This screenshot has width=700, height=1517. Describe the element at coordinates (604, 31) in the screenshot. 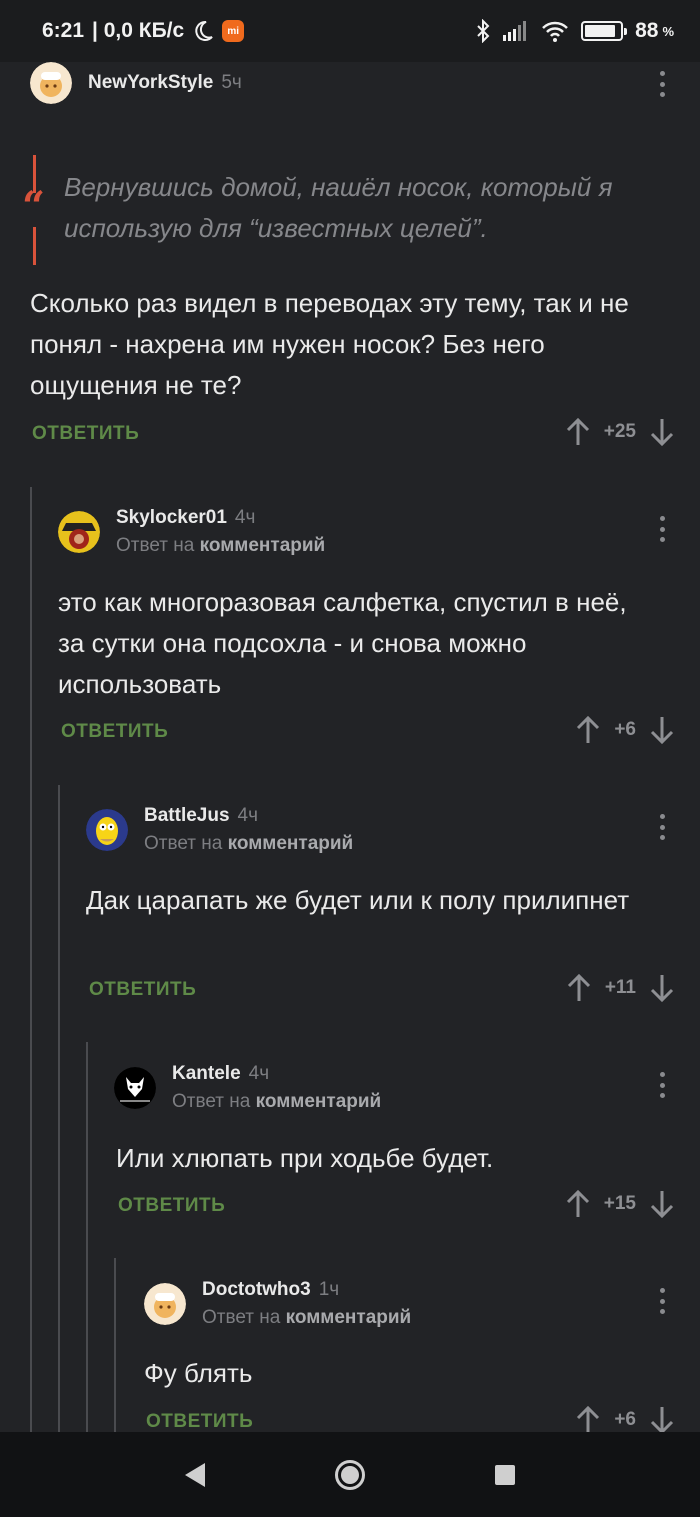

I see `battery-icon` at that location.